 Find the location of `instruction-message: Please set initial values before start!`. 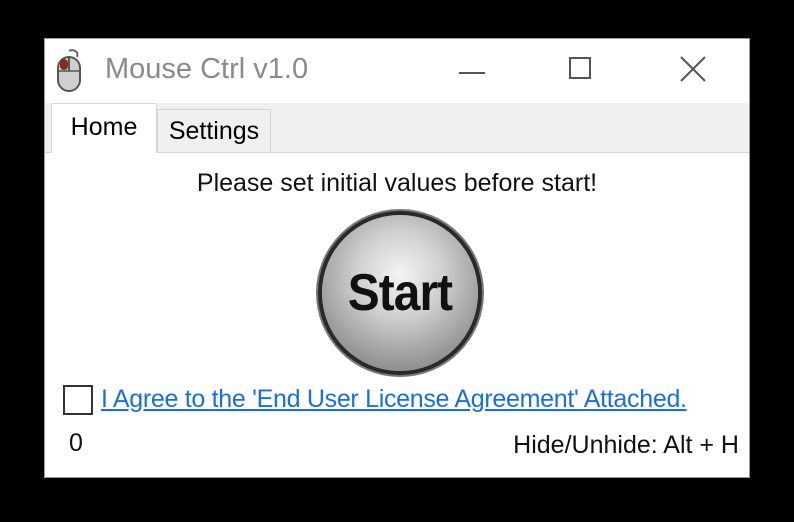

instruction-message: Please set initial values before start! is located at coordinates (397, 183).